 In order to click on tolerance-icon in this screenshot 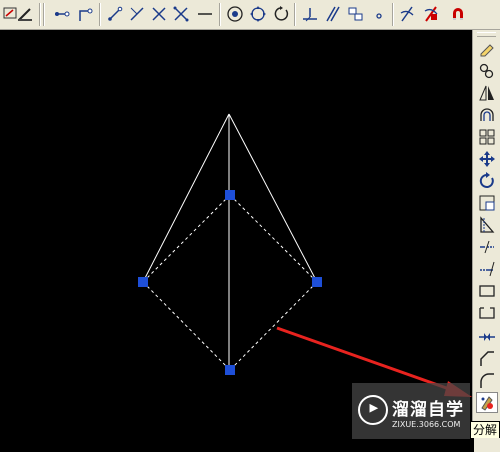, I will do `click(333, 14)`.